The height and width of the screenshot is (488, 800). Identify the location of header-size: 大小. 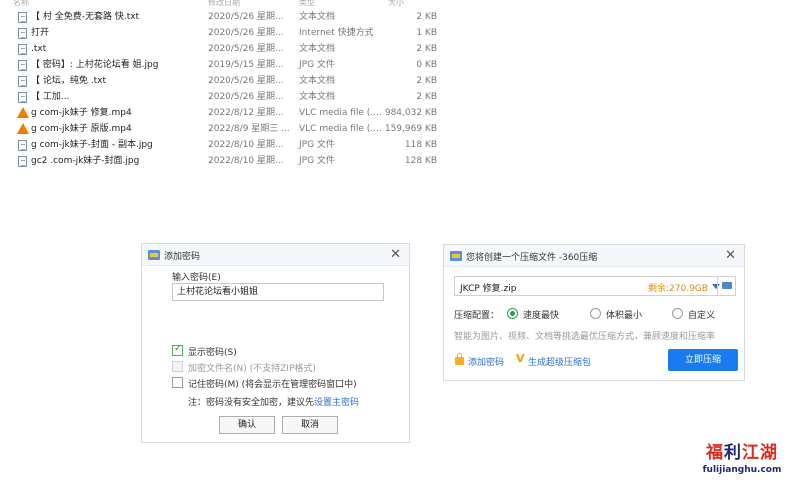
(396, 4).